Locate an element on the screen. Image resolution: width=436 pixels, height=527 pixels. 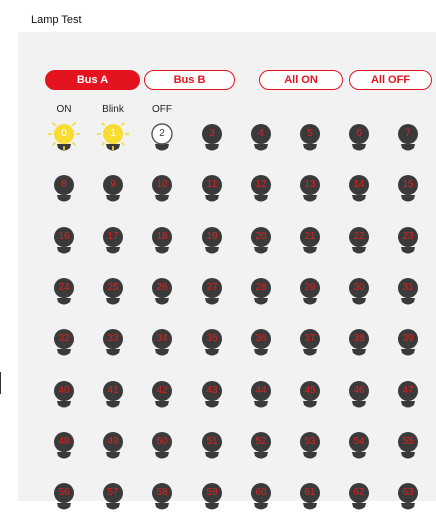
lamp-56: 56 is located at coordinates (64, 501).